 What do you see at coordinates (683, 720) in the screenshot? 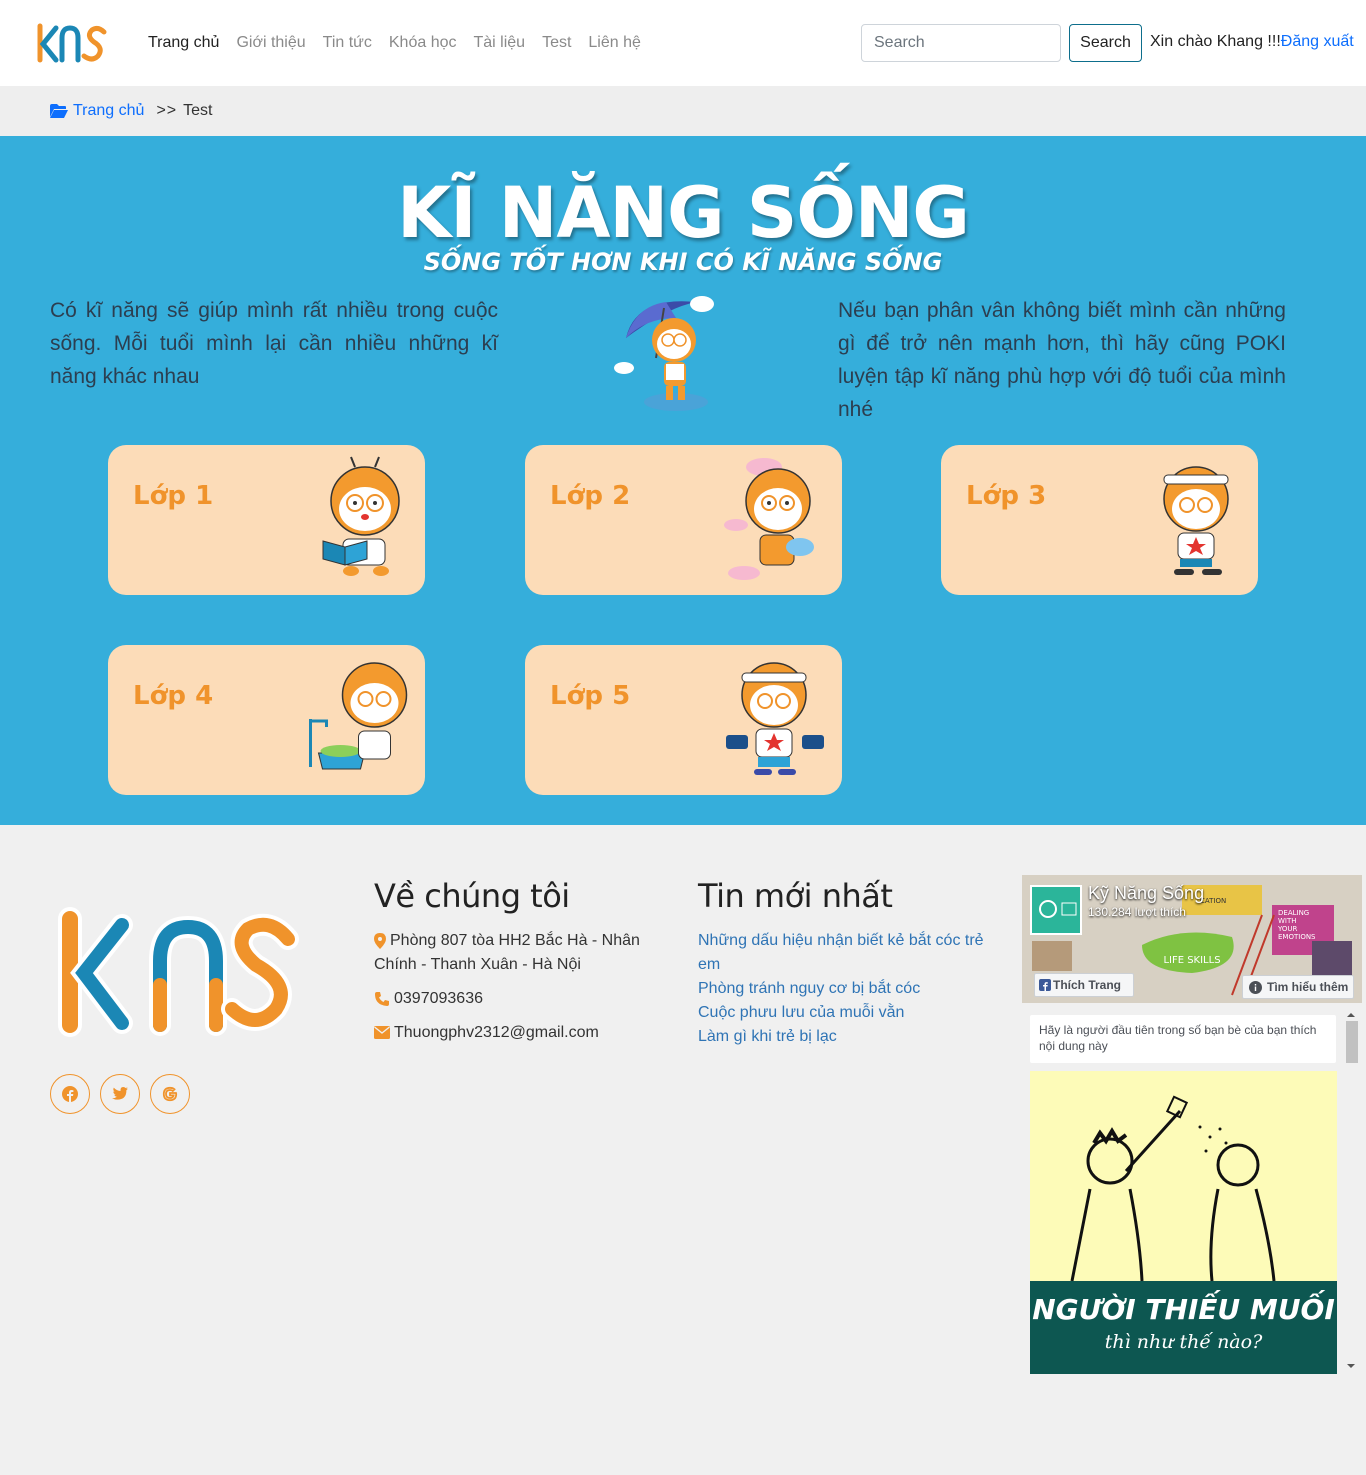
I see `class-card-5: Lớp 5` at bounding box center [683, 720].